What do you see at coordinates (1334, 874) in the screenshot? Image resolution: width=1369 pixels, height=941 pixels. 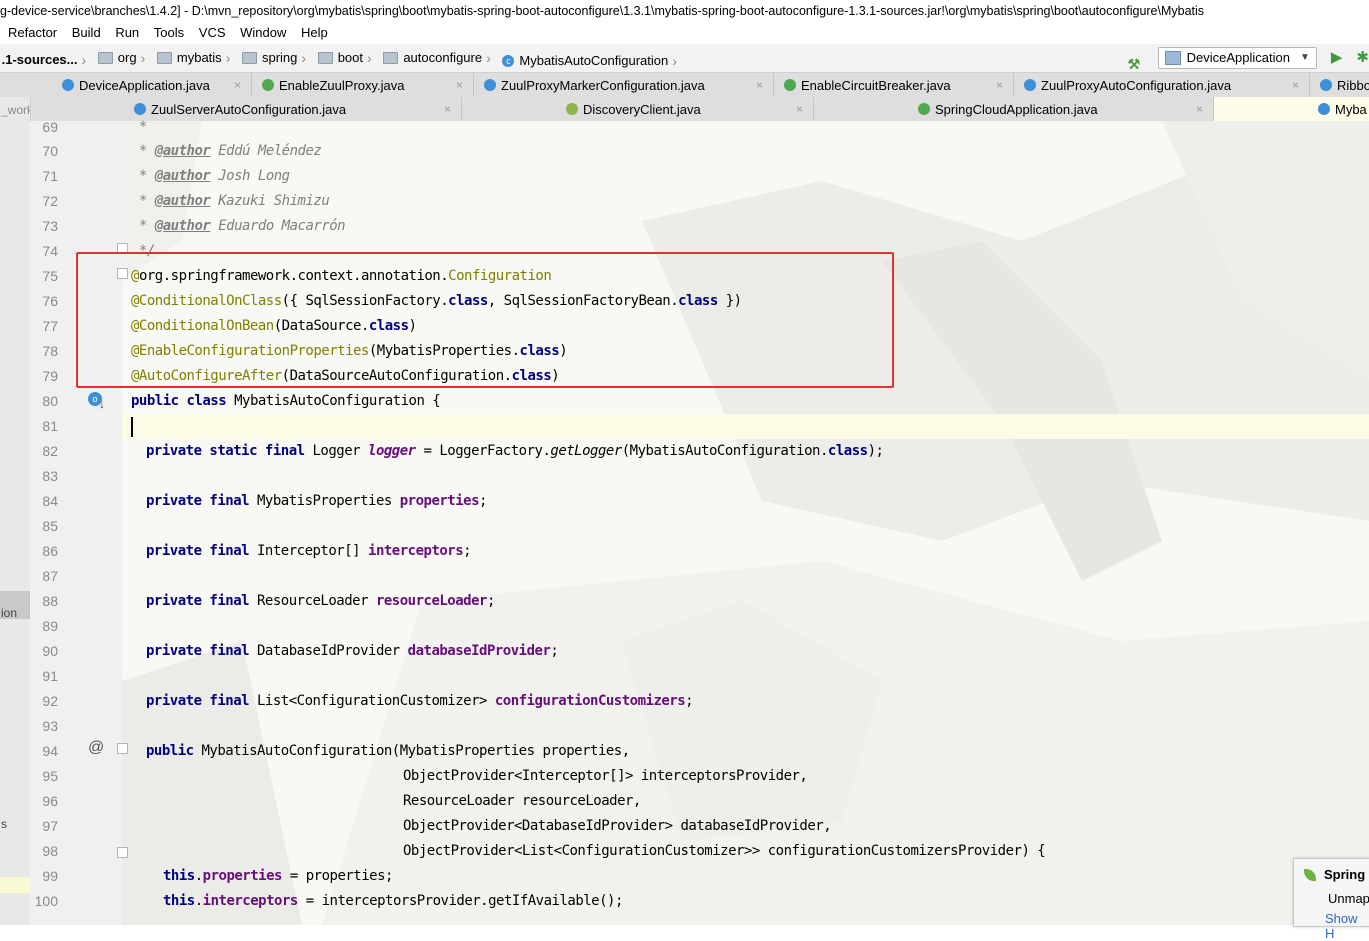 I see `notification-title: Spring` at bounding box center [1334, 874].